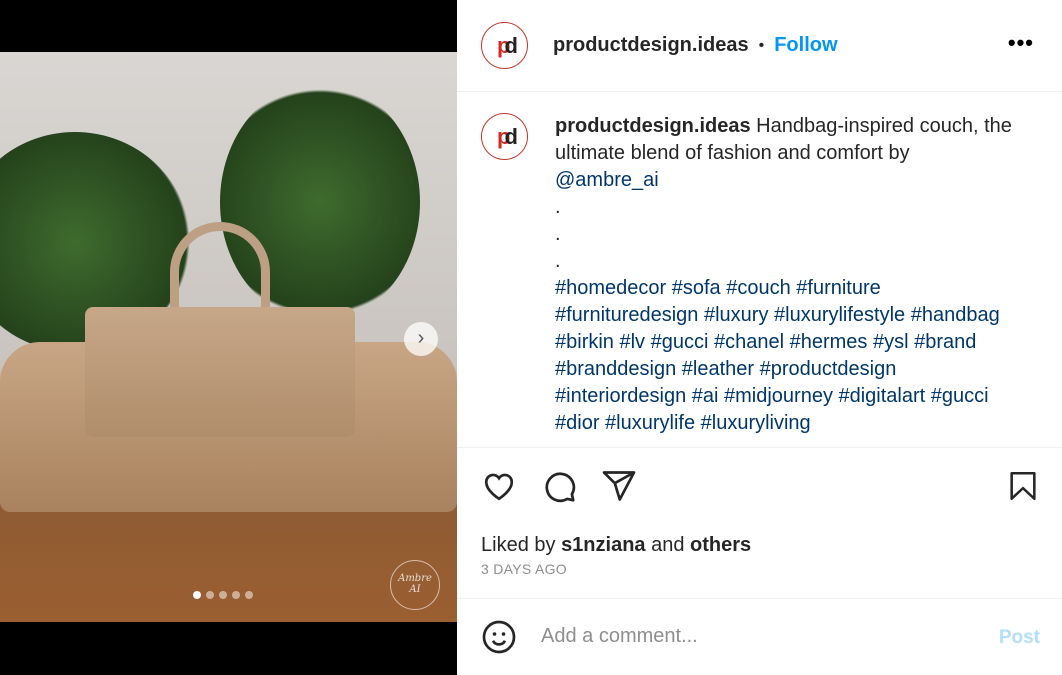 The image size is (1062, 675). Describe the element at coordinates (1023, 486) in the screenshot. I see `save-bookmark-icon` at that location.